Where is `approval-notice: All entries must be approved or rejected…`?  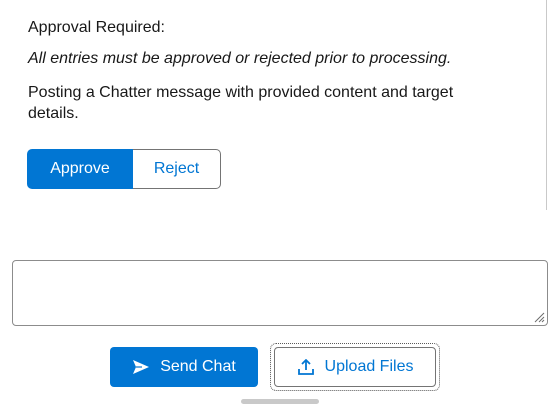 approval-notice: All entries must be approved or rejected… is located at coordinates (240, 58).